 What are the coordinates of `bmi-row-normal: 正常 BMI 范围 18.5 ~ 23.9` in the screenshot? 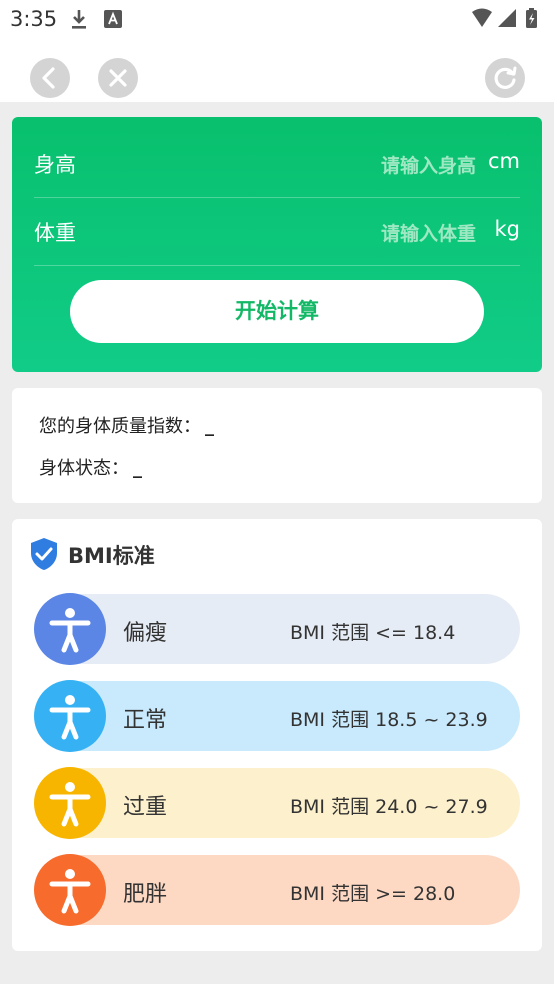 It's located at (277, 716).